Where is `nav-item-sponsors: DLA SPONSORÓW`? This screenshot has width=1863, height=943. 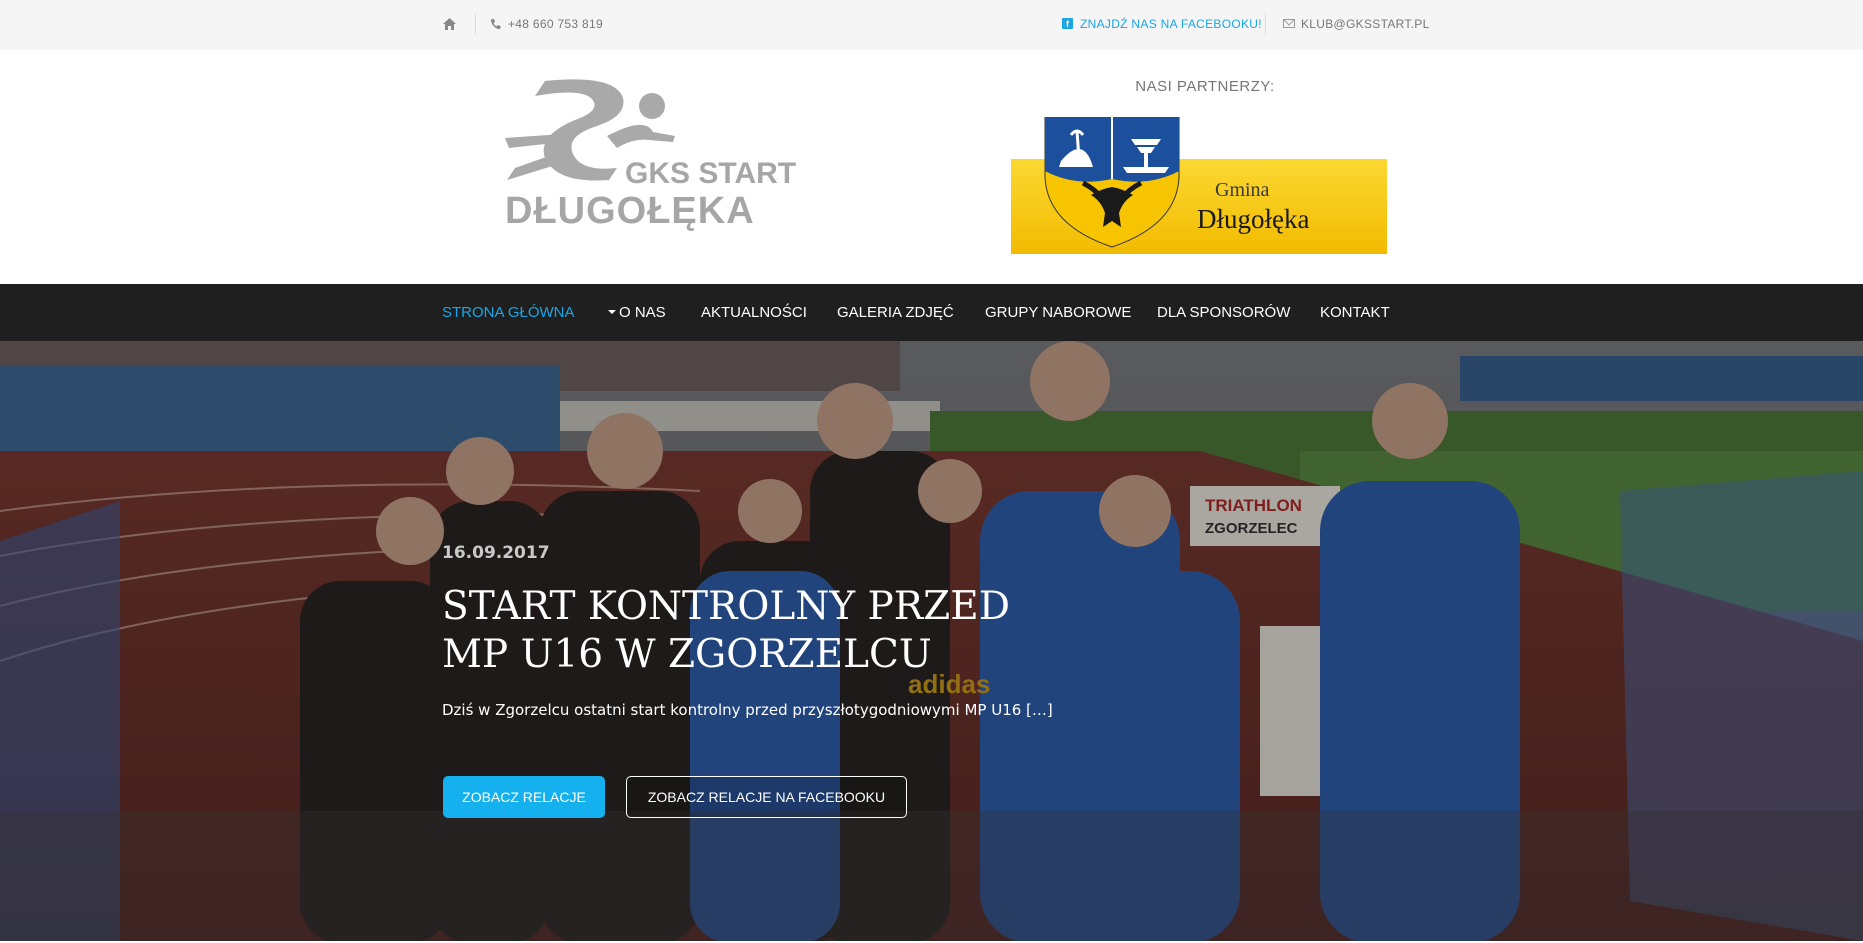 nav-item-sponsors: DLA SPONSORÓW is located at coordinates (1223, 312).